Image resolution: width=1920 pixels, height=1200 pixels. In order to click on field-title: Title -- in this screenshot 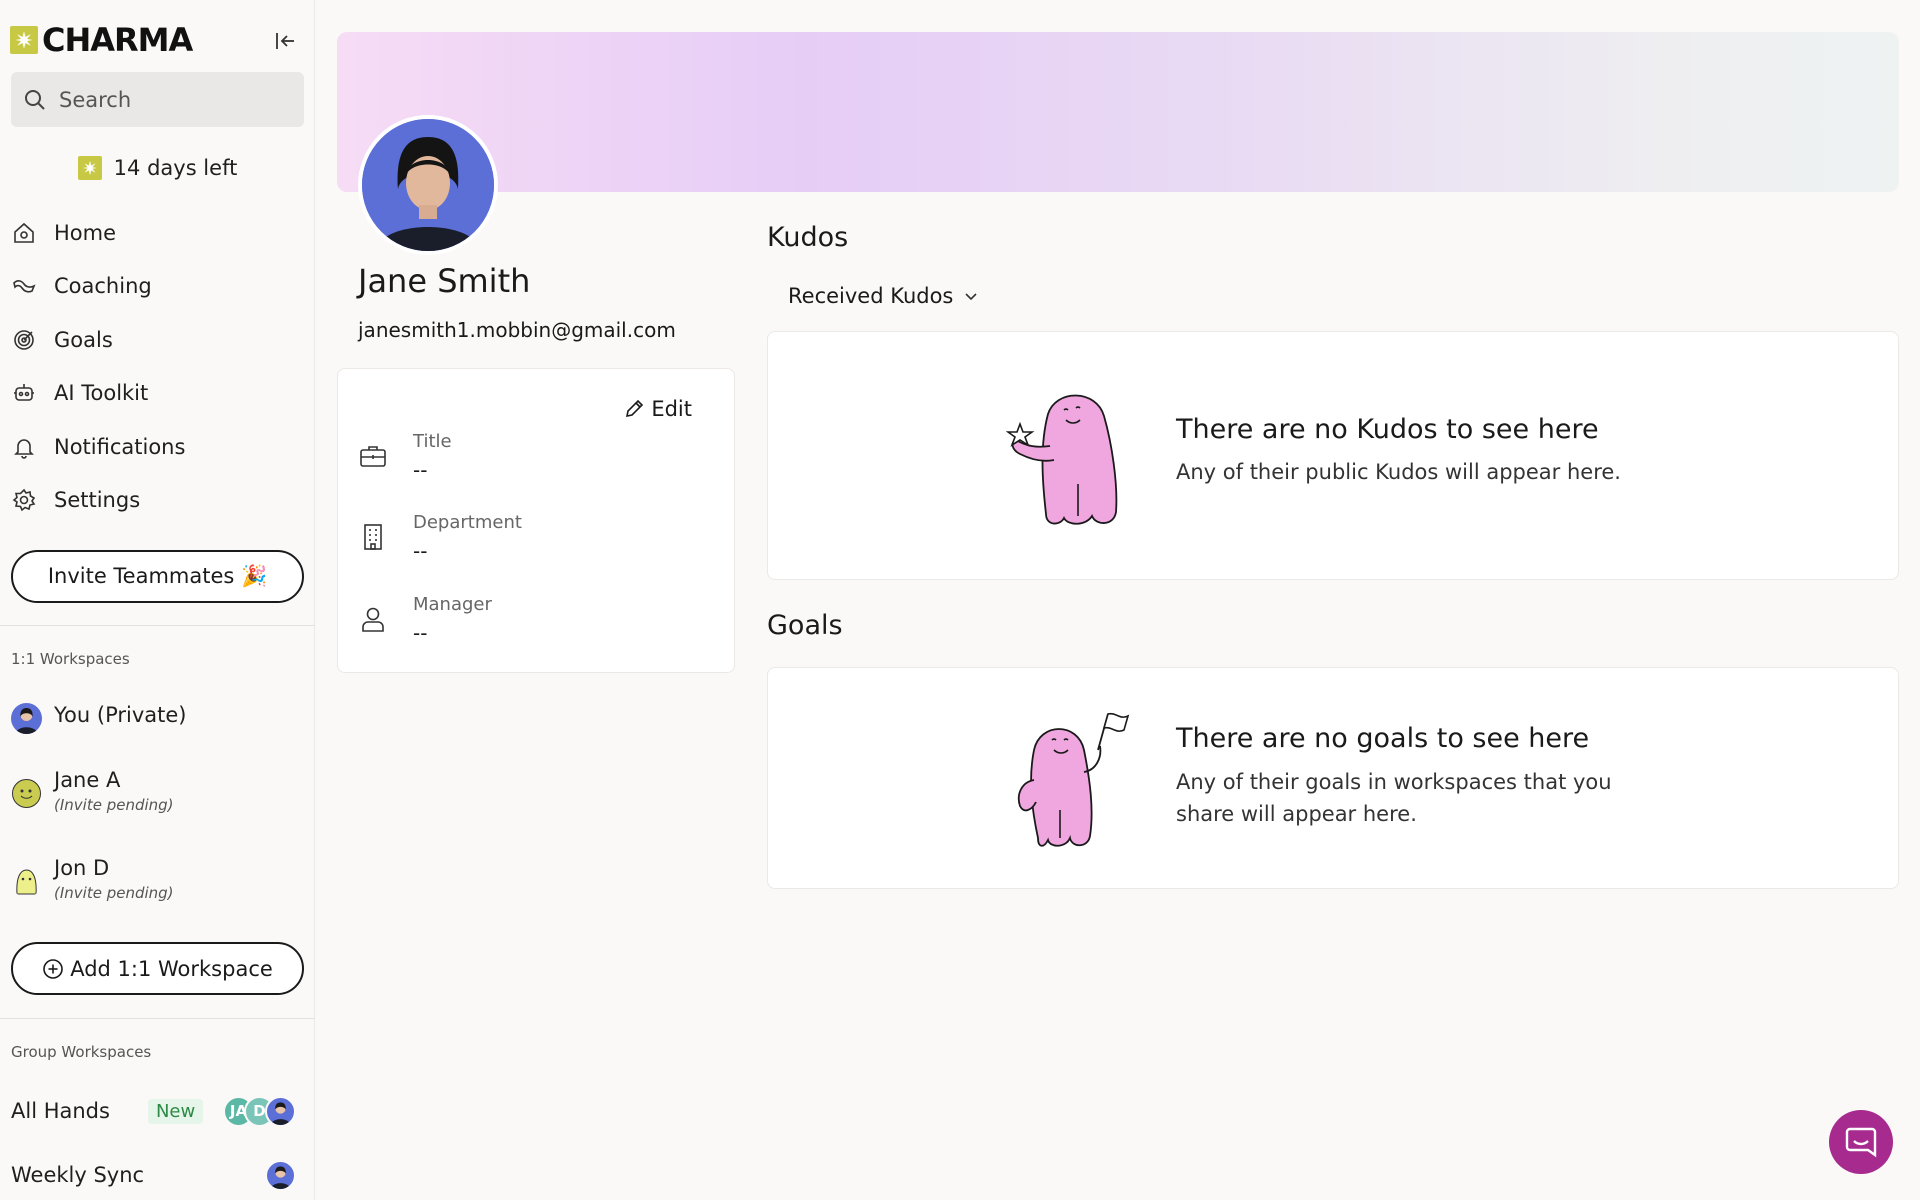, I will do `click(533, 456)`.